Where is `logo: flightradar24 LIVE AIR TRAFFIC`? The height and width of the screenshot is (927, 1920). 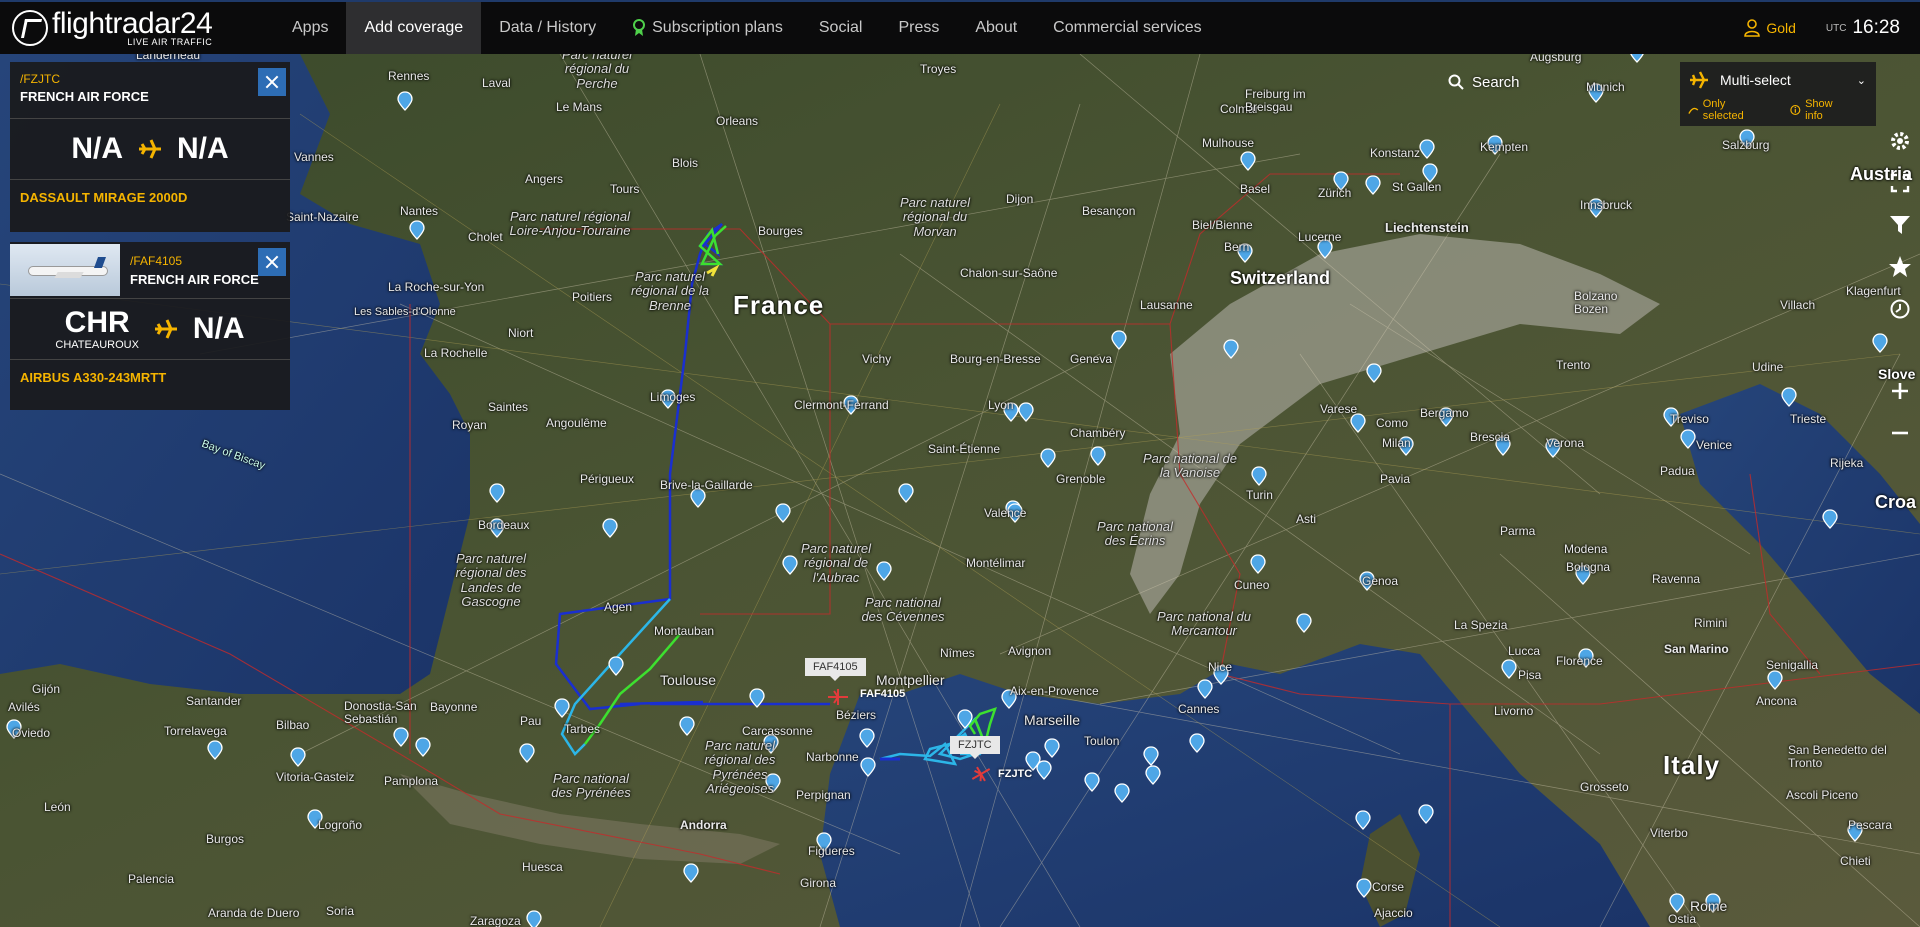 logo: flightradar24 LIVE AIR TRAFFIC is located at coordinates (143, 28).